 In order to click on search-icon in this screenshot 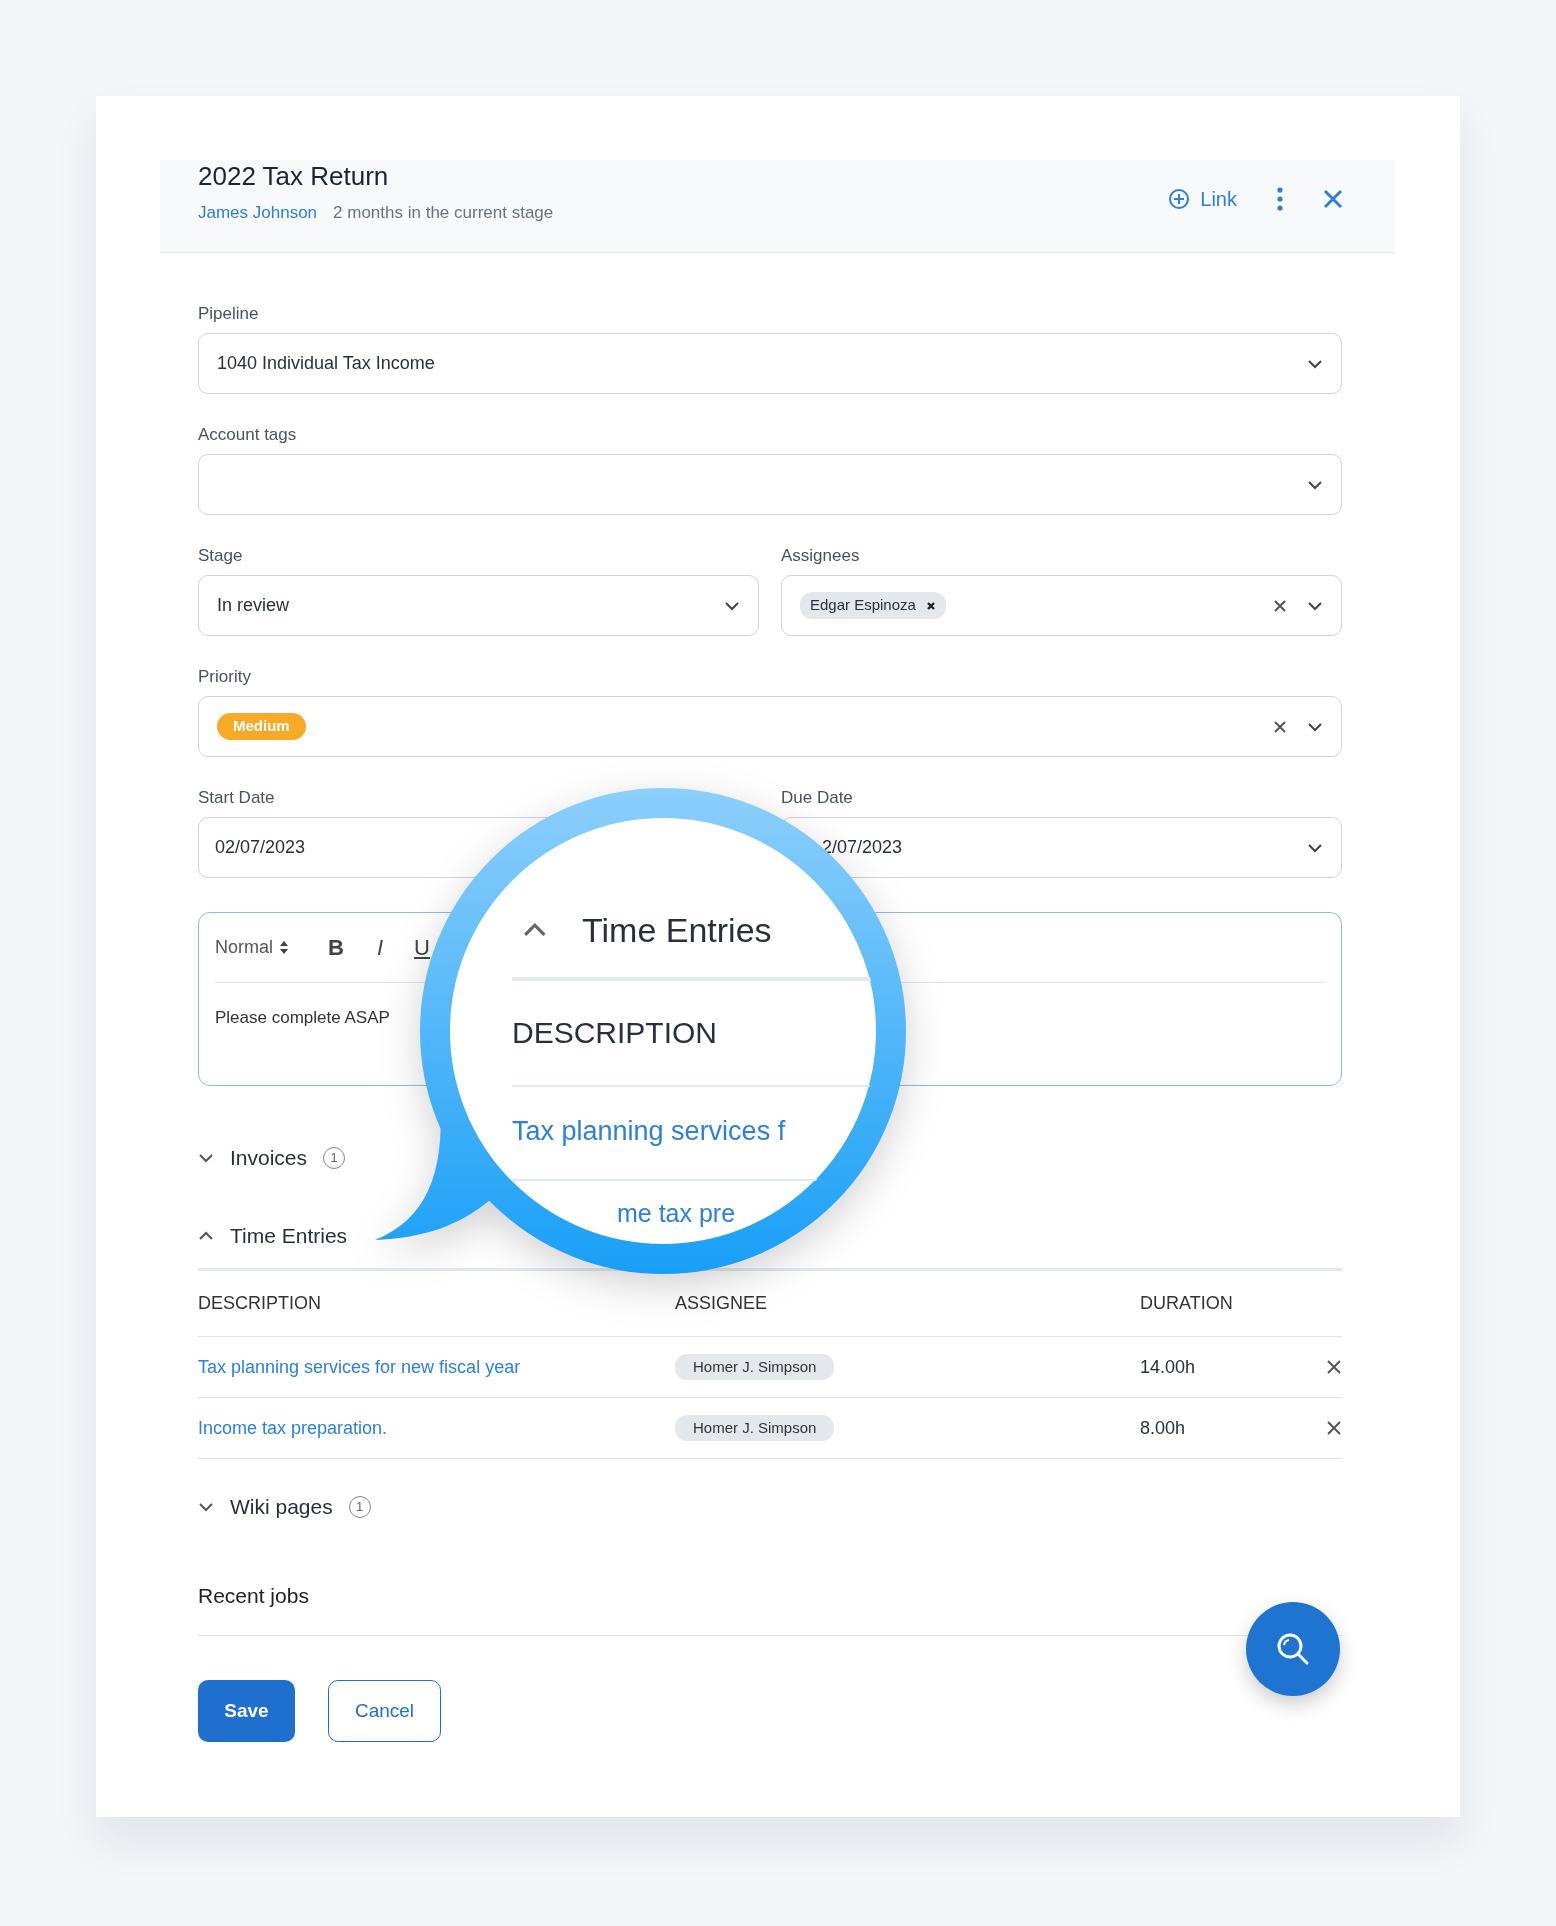, I will do `click(1293, 1649)`.